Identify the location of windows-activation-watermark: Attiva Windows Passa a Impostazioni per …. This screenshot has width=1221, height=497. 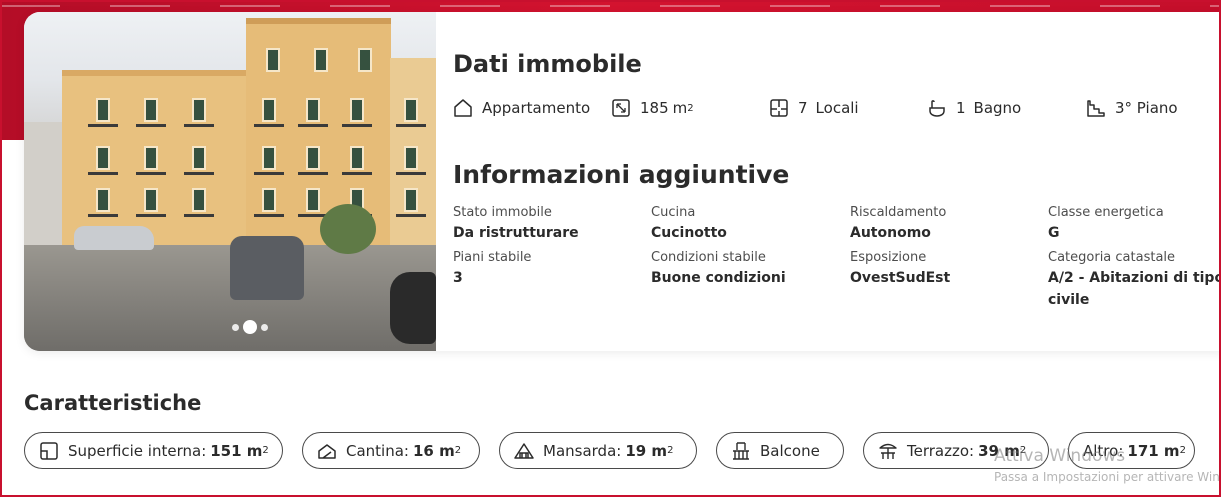
(1107, 465).